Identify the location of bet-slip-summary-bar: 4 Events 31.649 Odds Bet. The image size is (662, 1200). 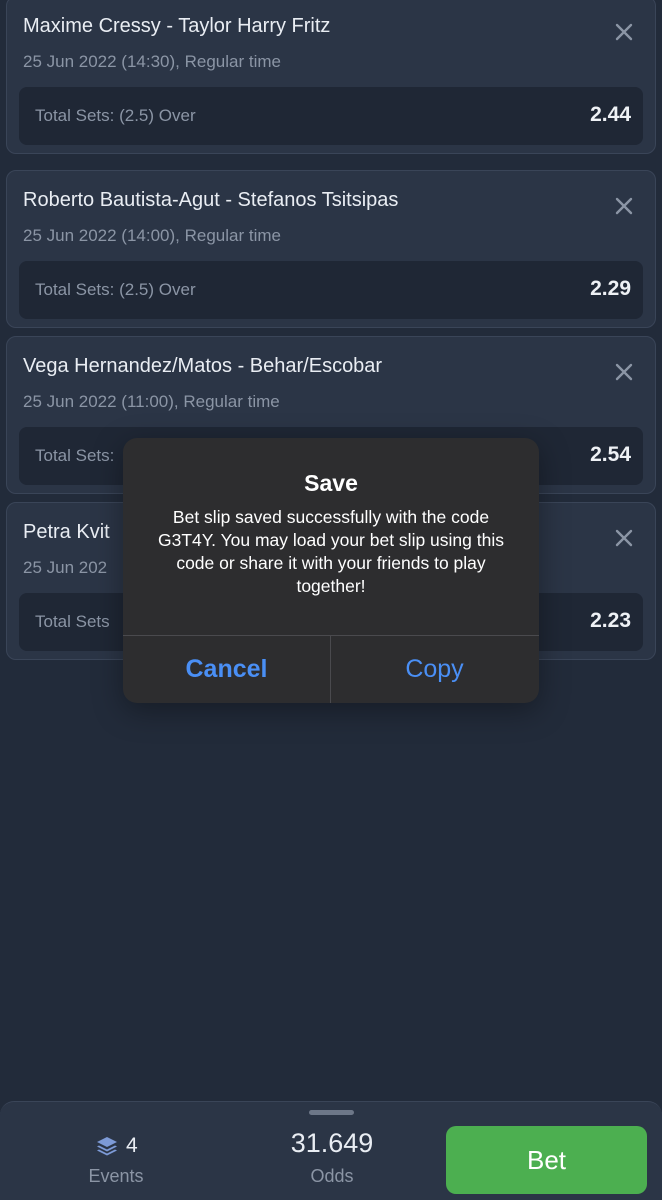
(331, 1150).